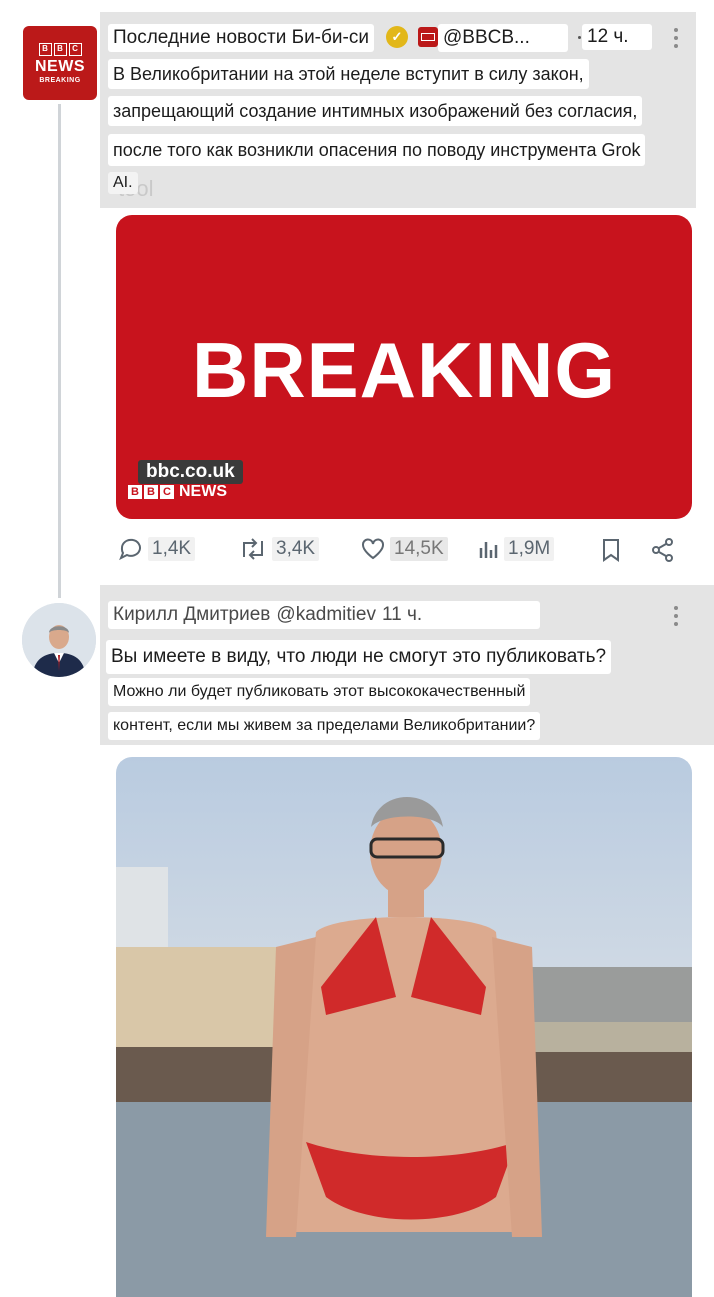 The width and height of the screenshot is (714, 1297). I want to click on reply-author-line: Кирилл Дмитриев @kadmitiev 11 ч., so click(324, 615).